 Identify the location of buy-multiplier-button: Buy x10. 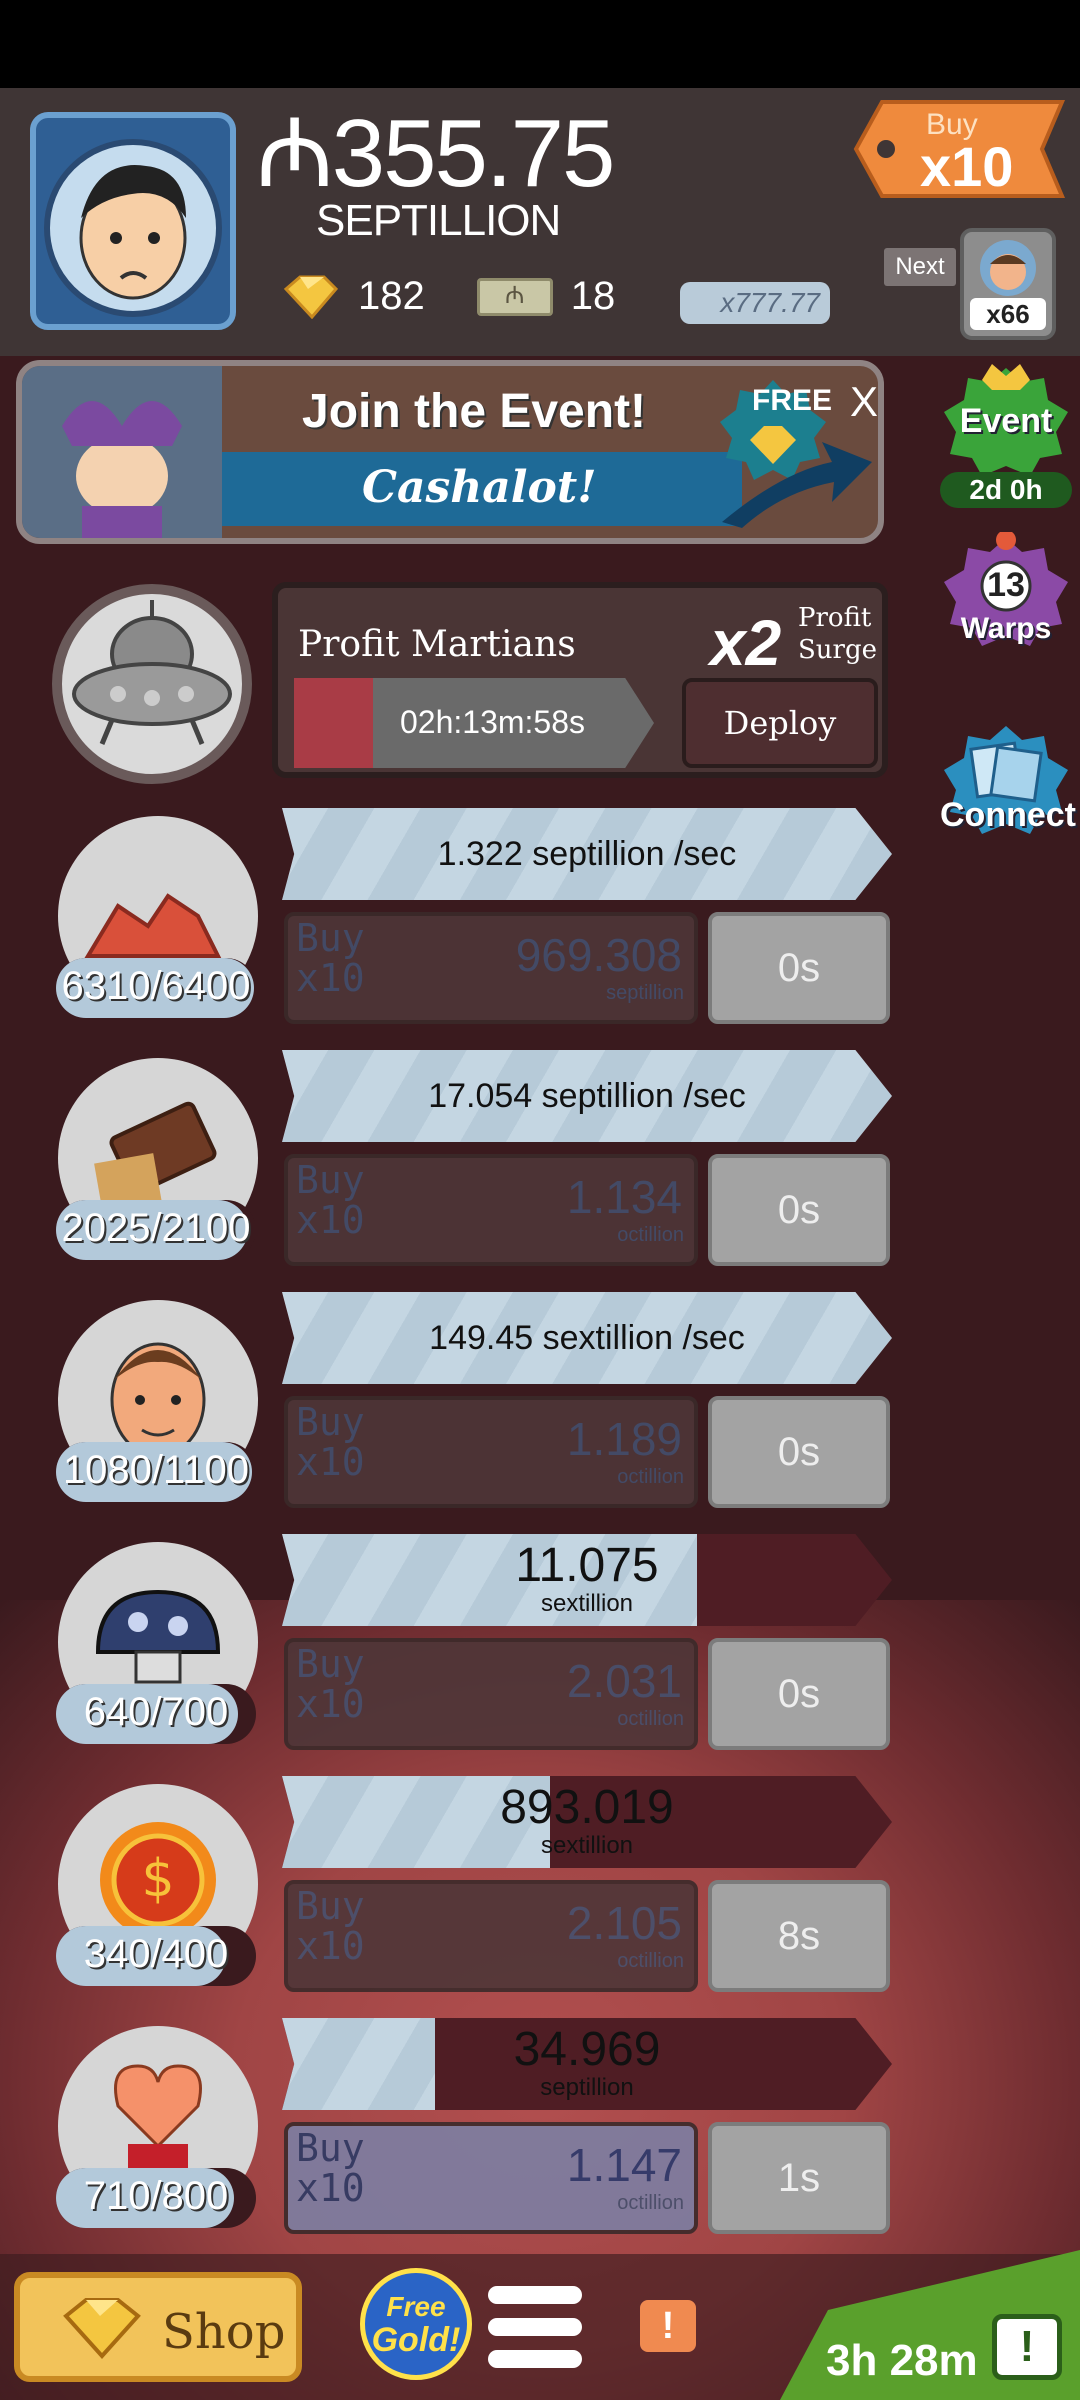
(961, 149).